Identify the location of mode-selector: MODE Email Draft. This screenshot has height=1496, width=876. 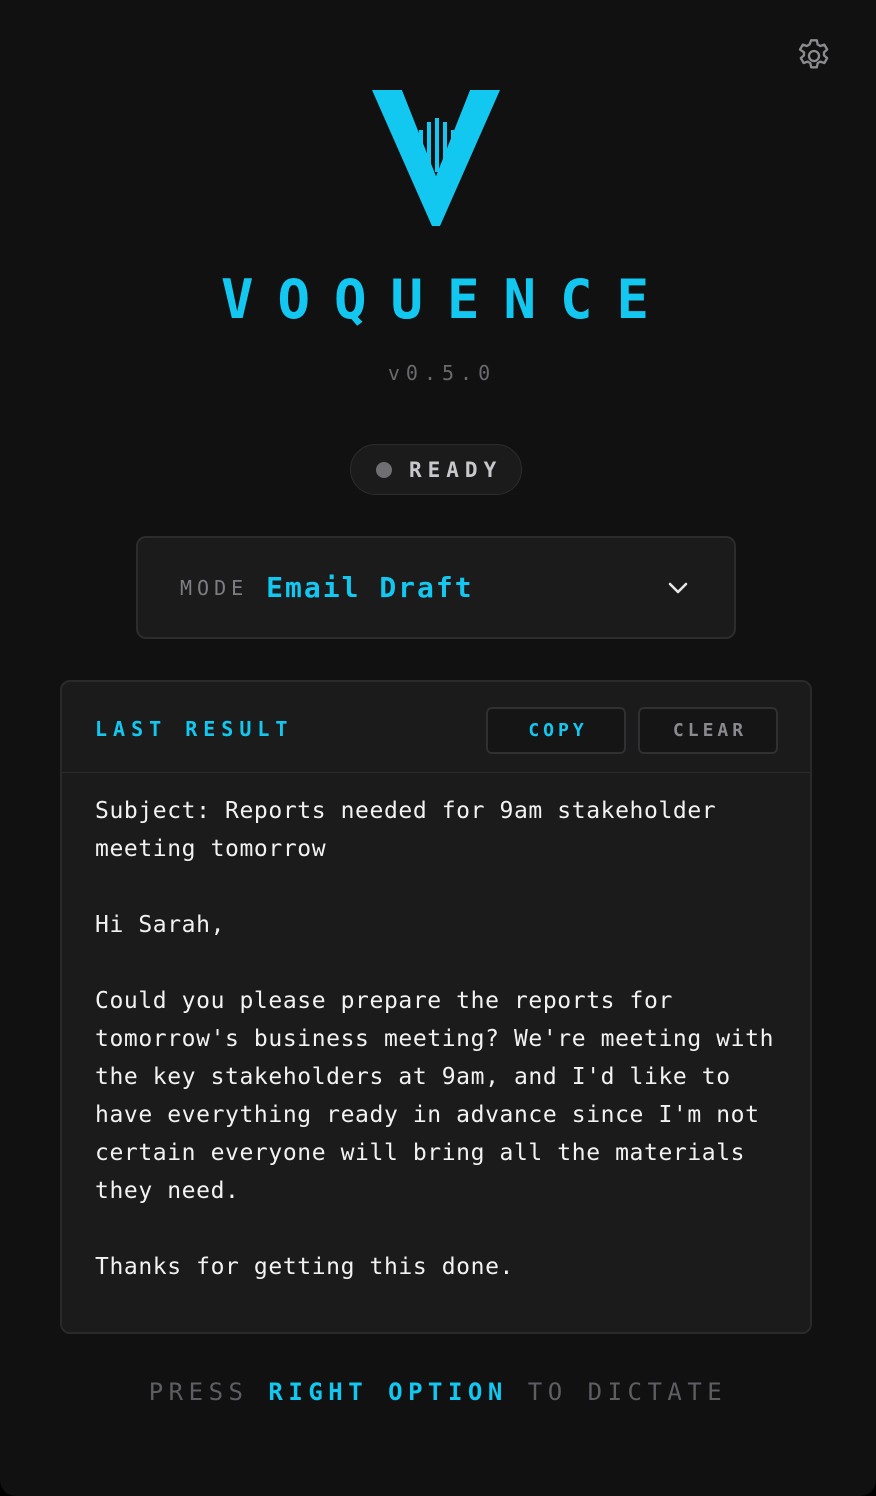
(436, 587).